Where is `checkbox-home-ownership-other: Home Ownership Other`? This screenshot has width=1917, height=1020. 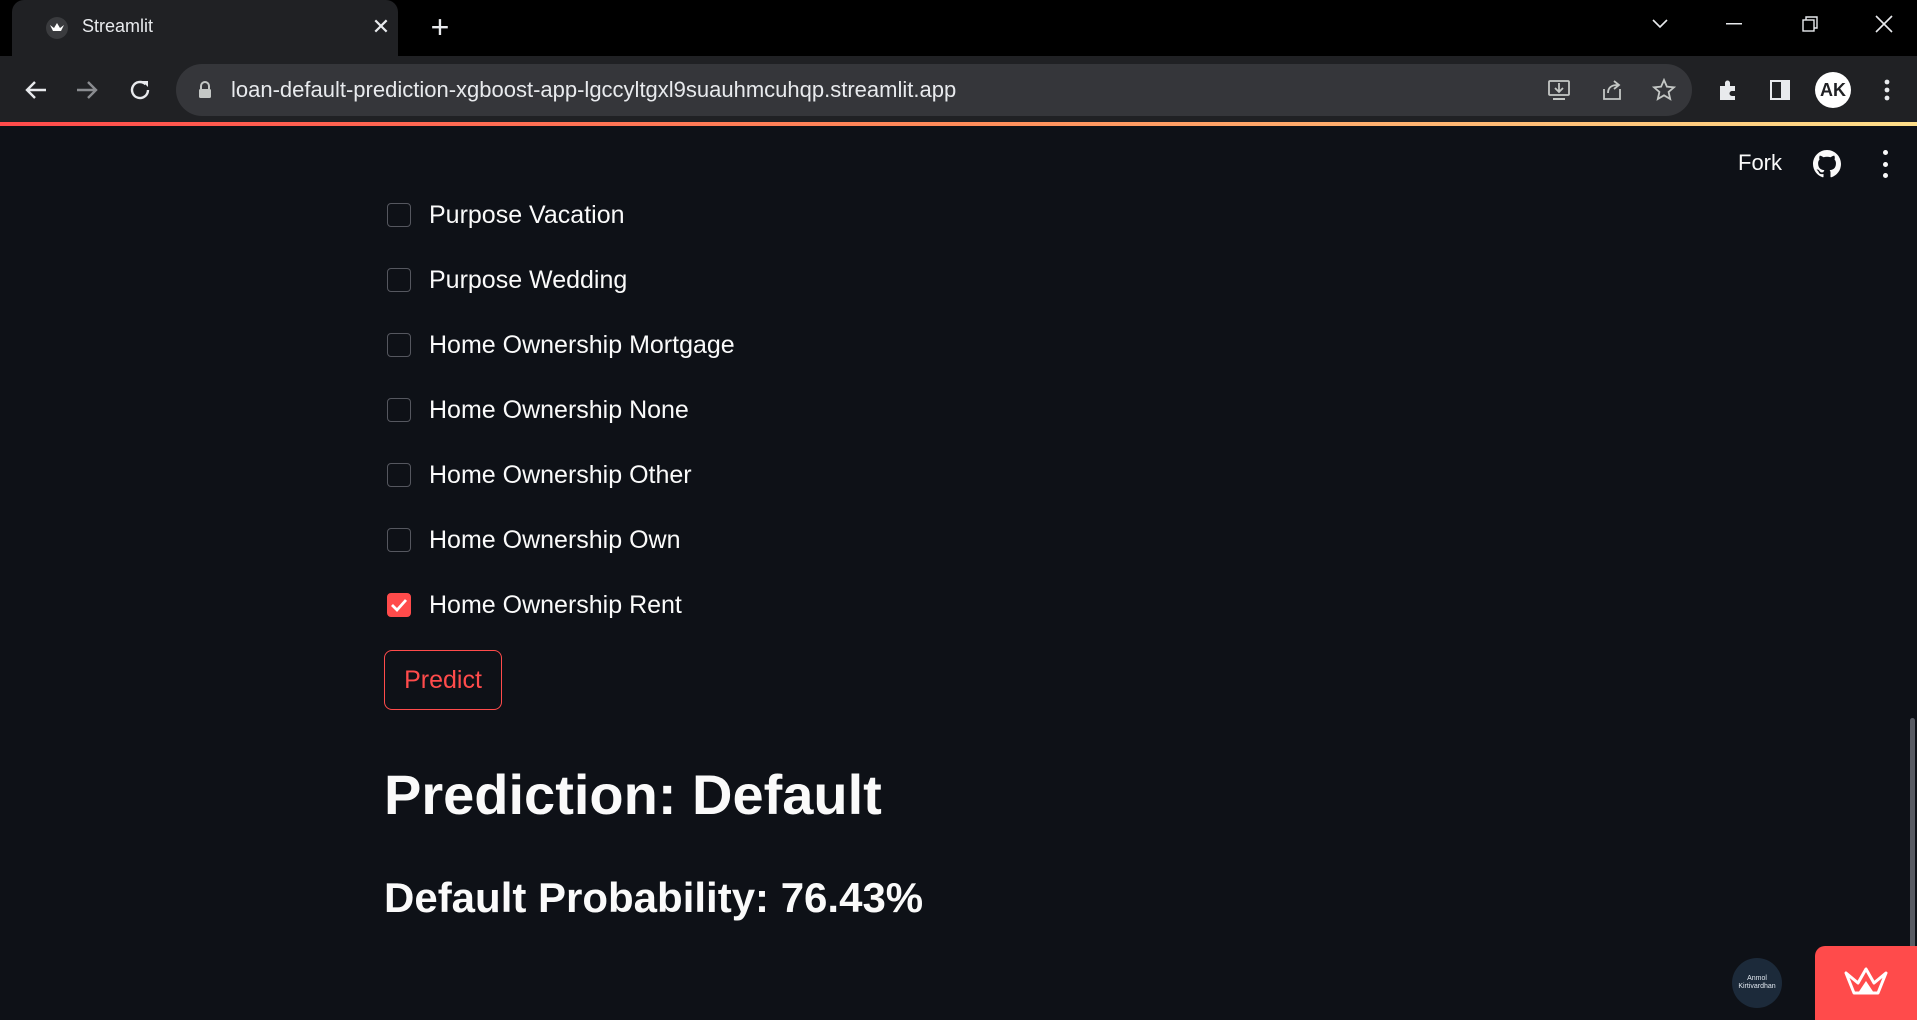 checkbox-home-ownership-other: Home Ownership Other is located at coordinates (539, 475).